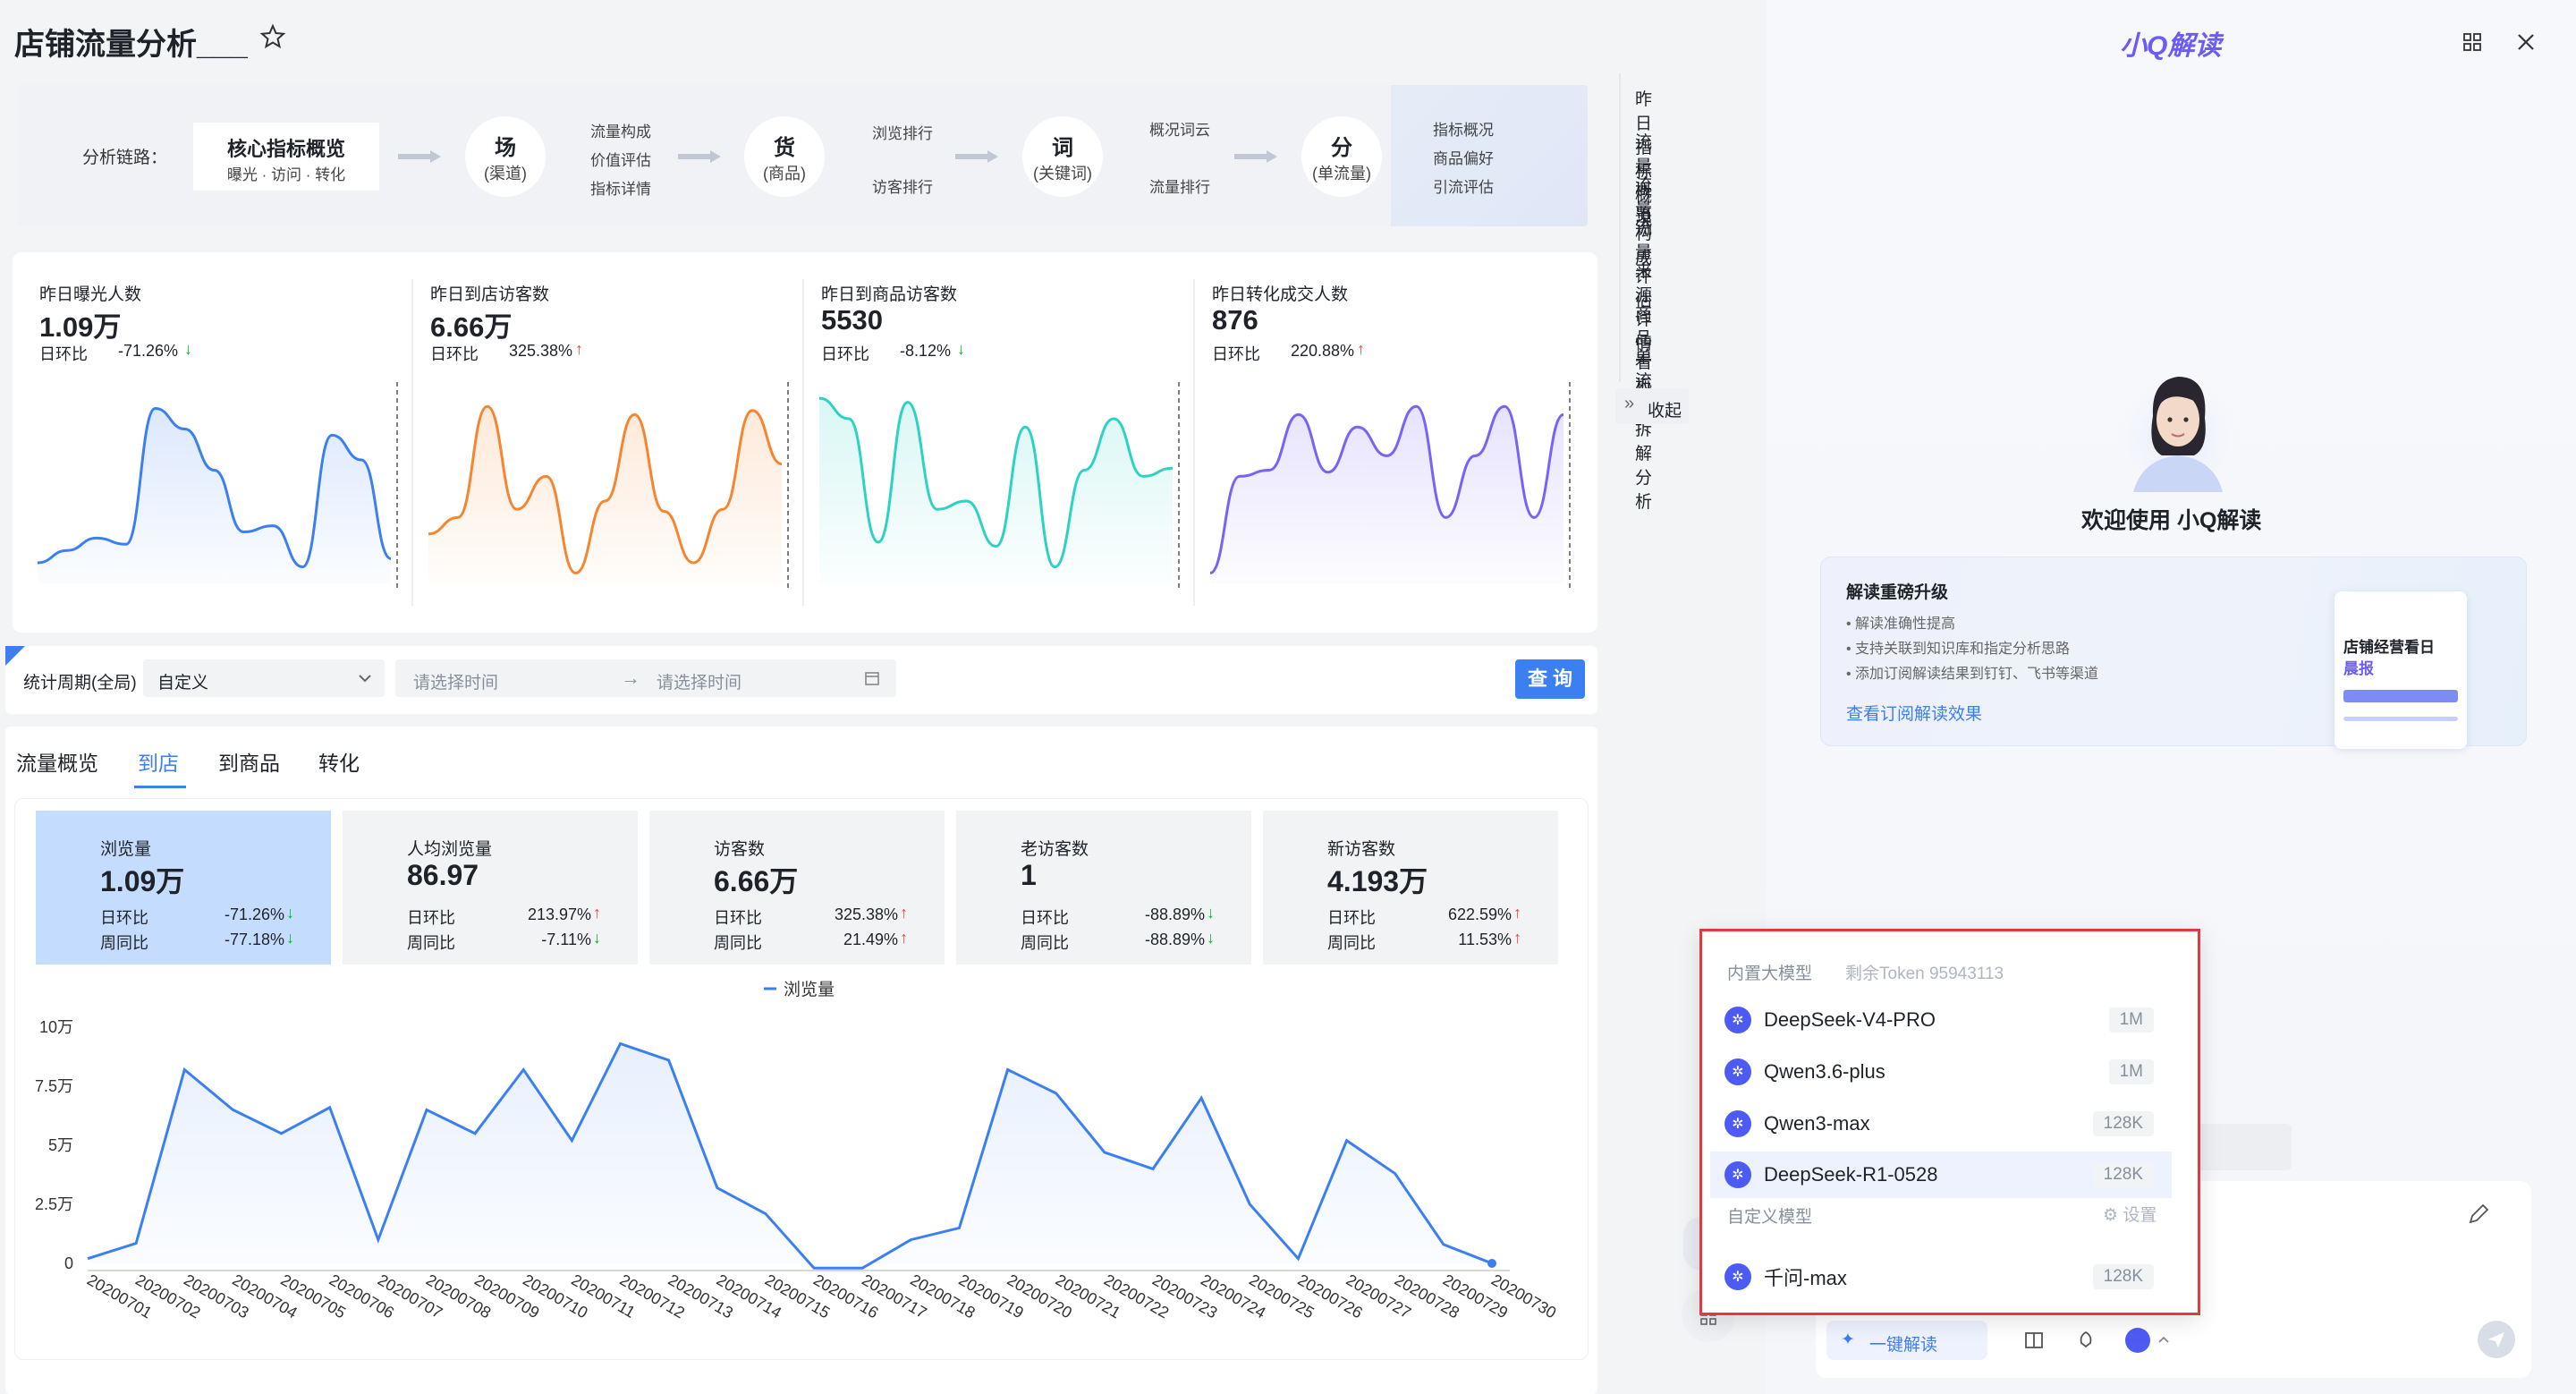  Describe the element at coordinates (142, 881) in the screenshot. I see `metric-value: 1.09万` at that location.